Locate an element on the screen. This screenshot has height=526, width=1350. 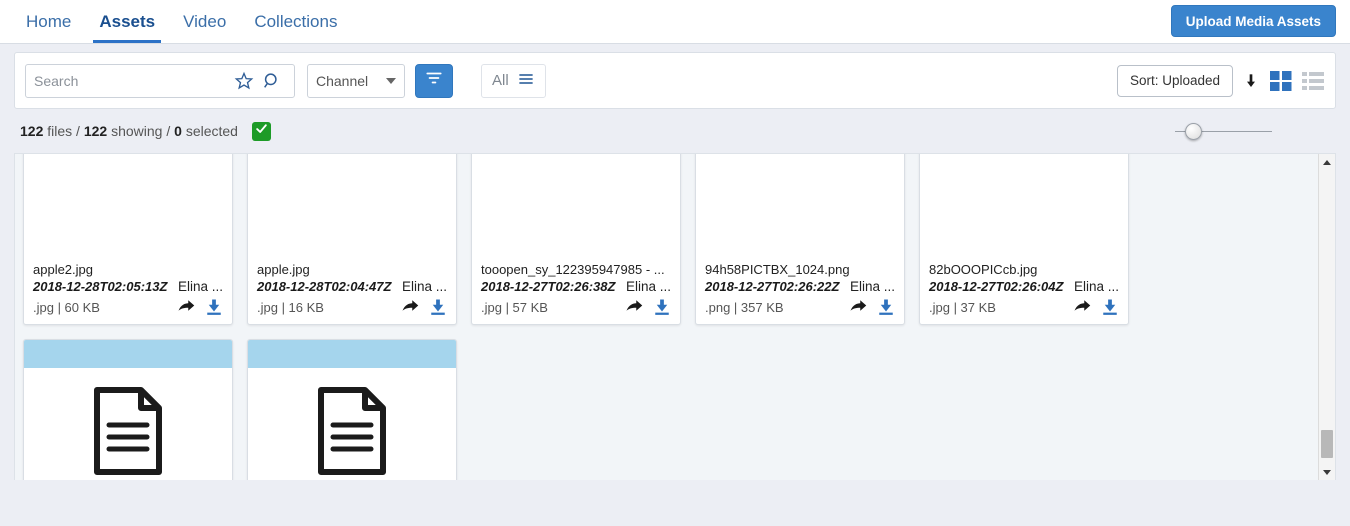
files-word: files / is located at coordinates (63, 131).